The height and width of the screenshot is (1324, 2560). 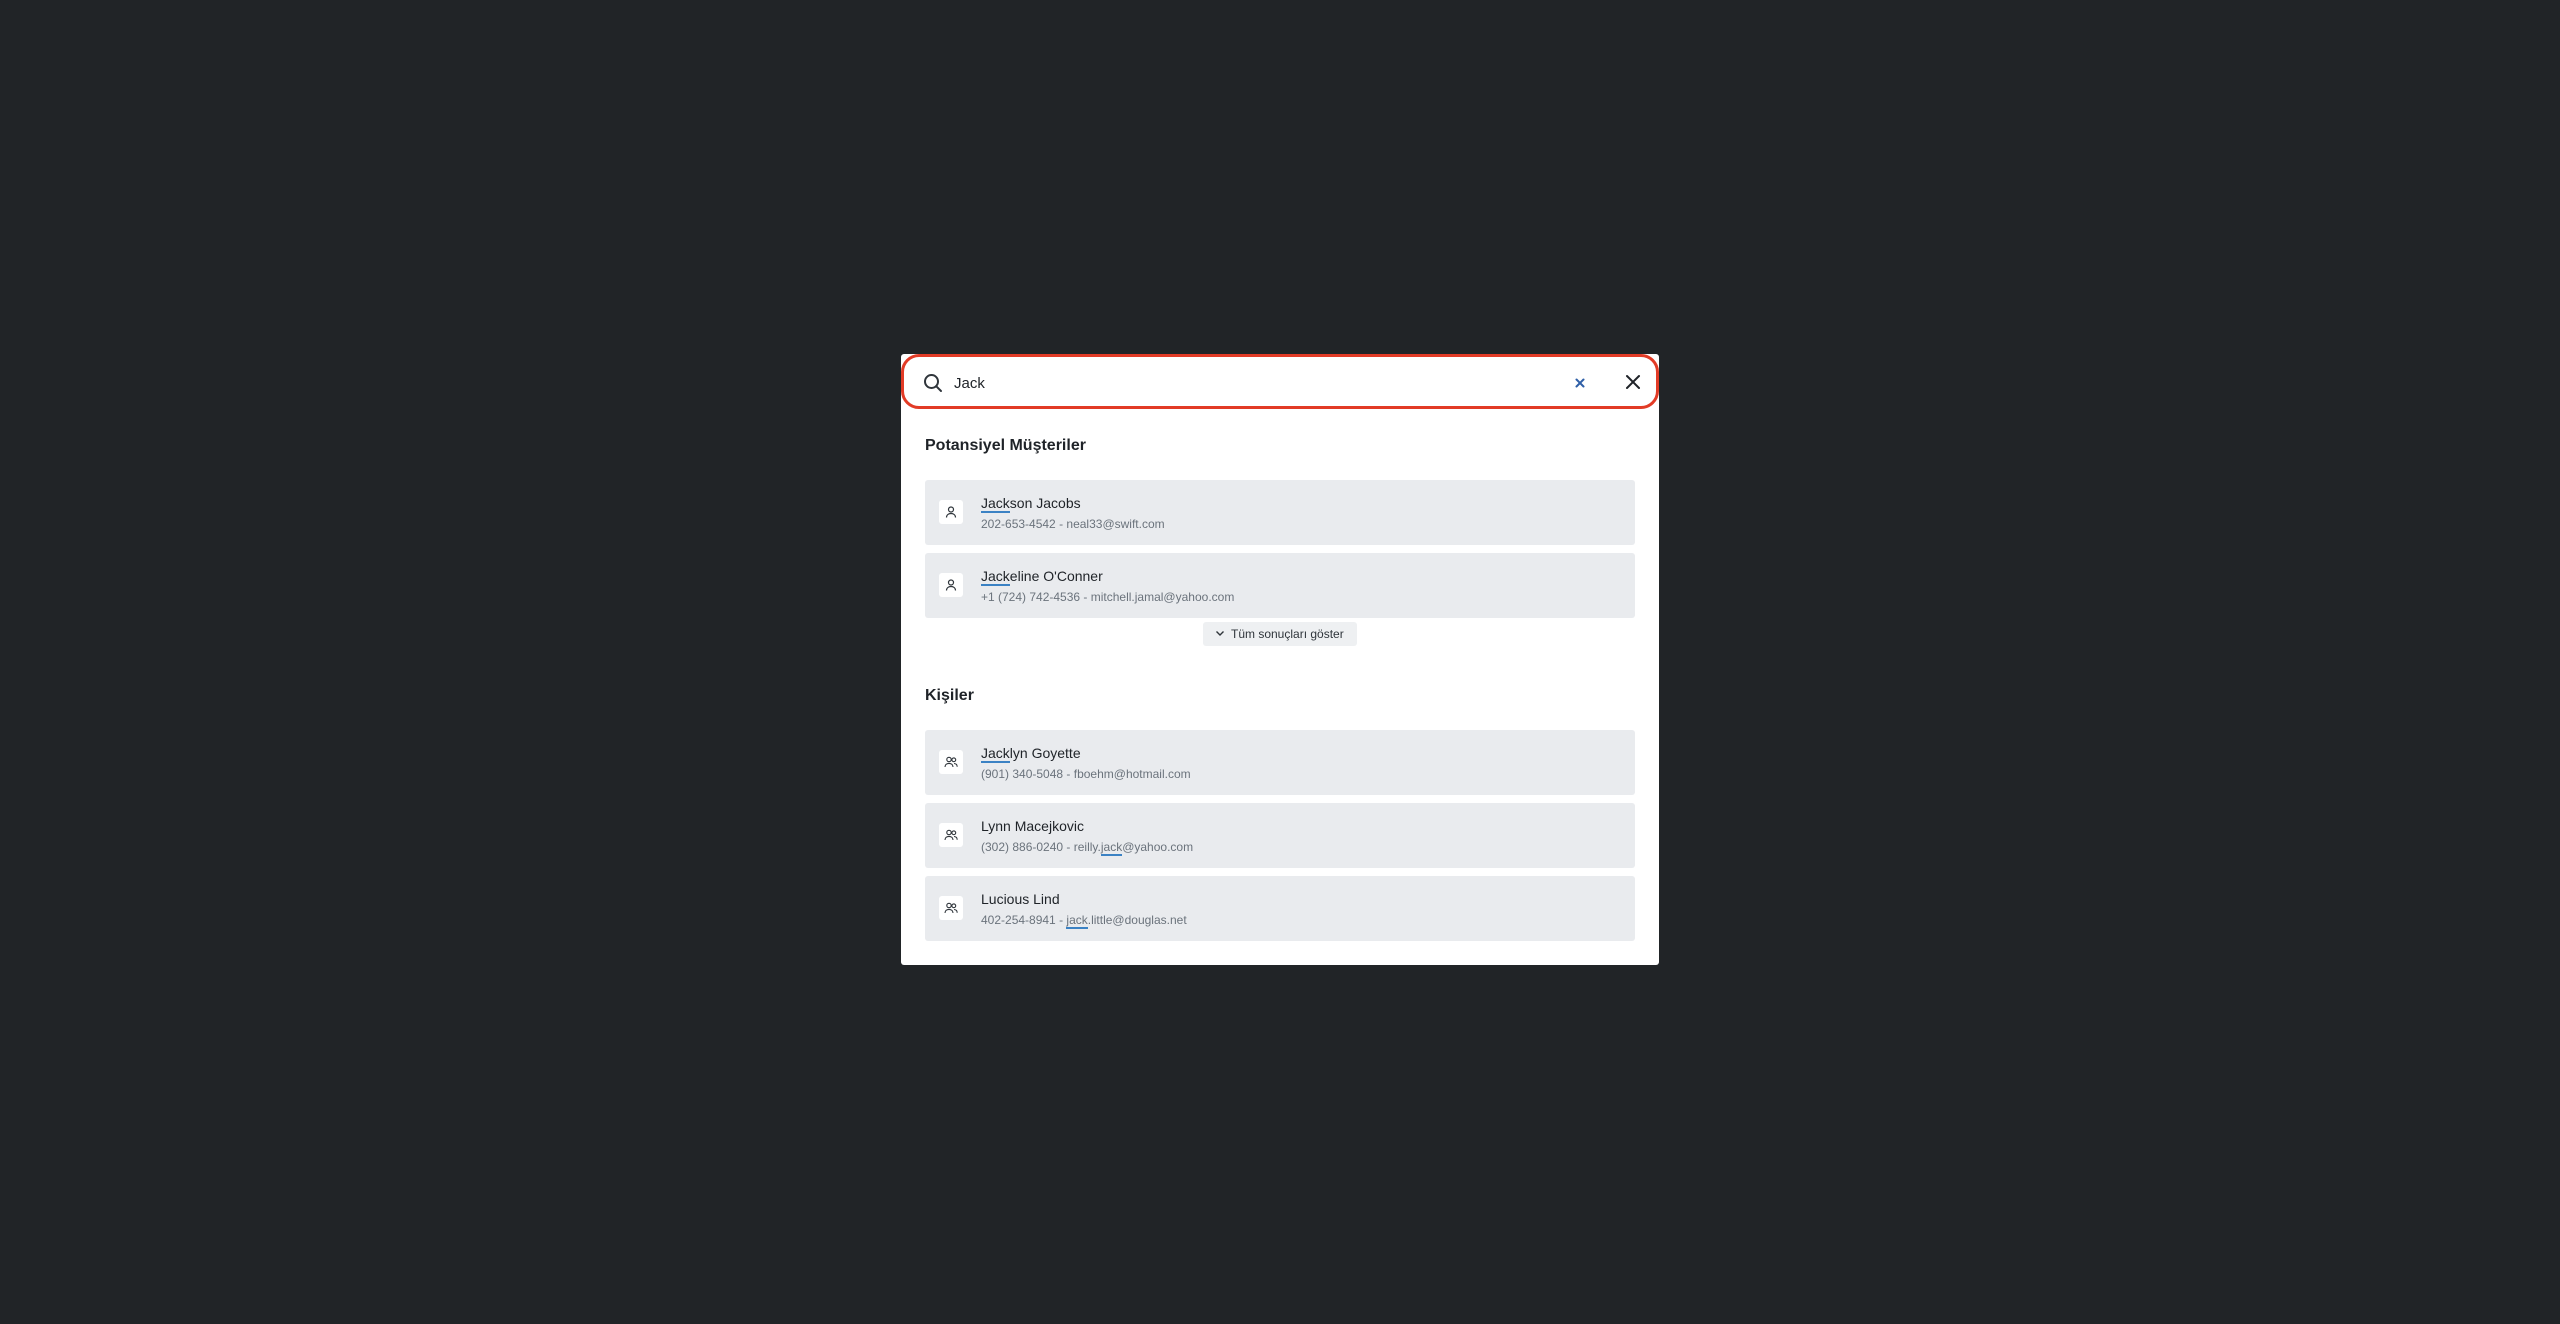 What do you see at coordinates (1018, 524) in the screenshot?
I see `phone-text: 202-653-4542` at bounding box center [1018, 524].